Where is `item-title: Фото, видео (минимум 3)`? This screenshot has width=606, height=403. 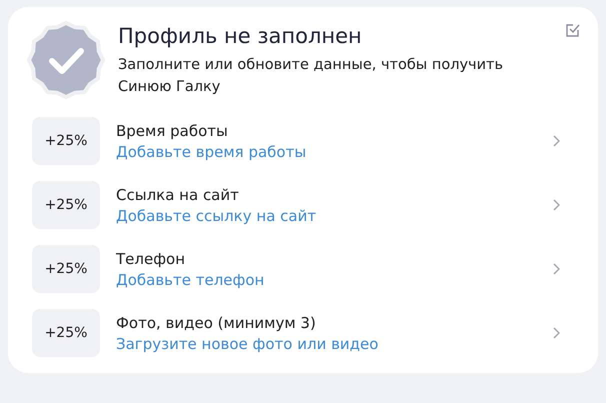 item-title: Фото, видео (минимум 3) is located at coordinates (216, 323).